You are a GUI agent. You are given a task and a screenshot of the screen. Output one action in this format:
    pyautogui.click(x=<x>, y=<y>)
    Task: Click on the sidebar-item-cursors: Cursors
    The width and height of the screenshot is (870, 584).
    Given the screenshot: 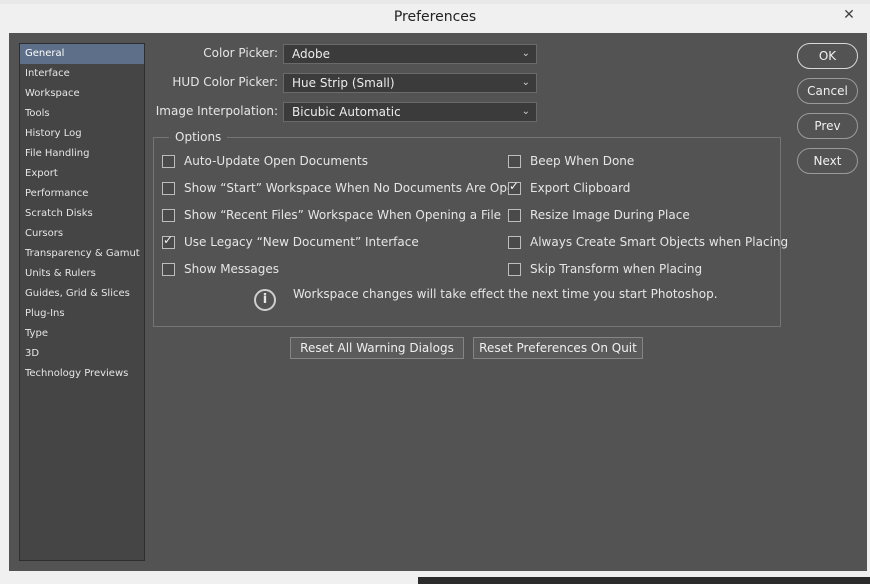 What is the action you would take?
    pyautogui.click(x=82, y=234)
    